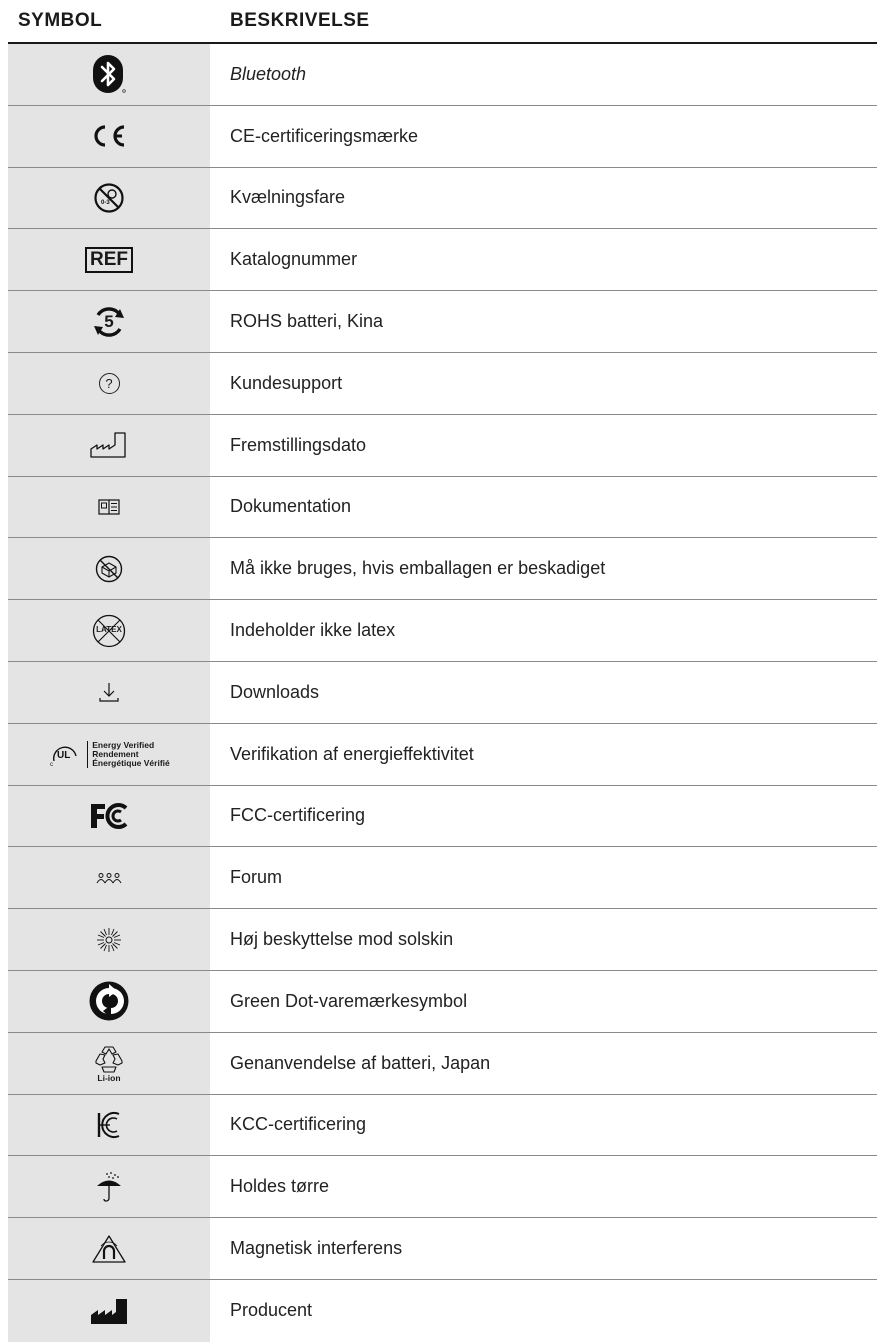 This screenshot has height=1342, width=885. Describe the element at coordinates (442, 816) in the screenshot. I see `table-row: FCC-certificering` at that location.